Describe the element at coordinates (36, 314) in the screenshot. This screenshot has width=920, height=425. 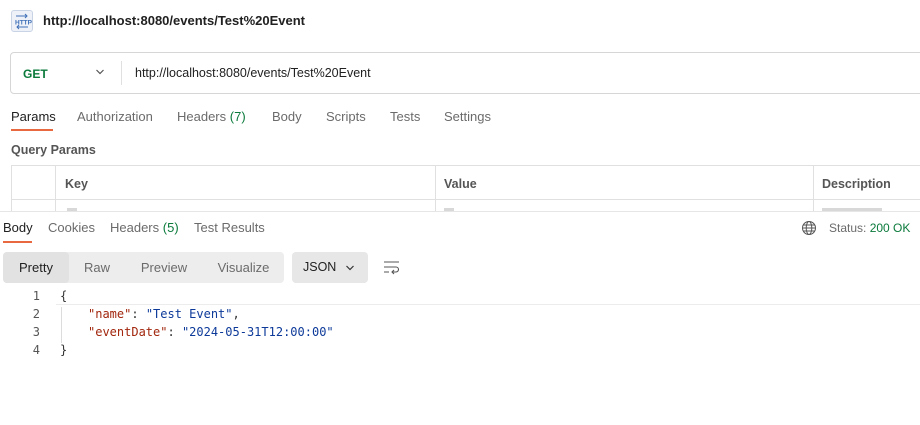
I see `line-number: 2` at that location.